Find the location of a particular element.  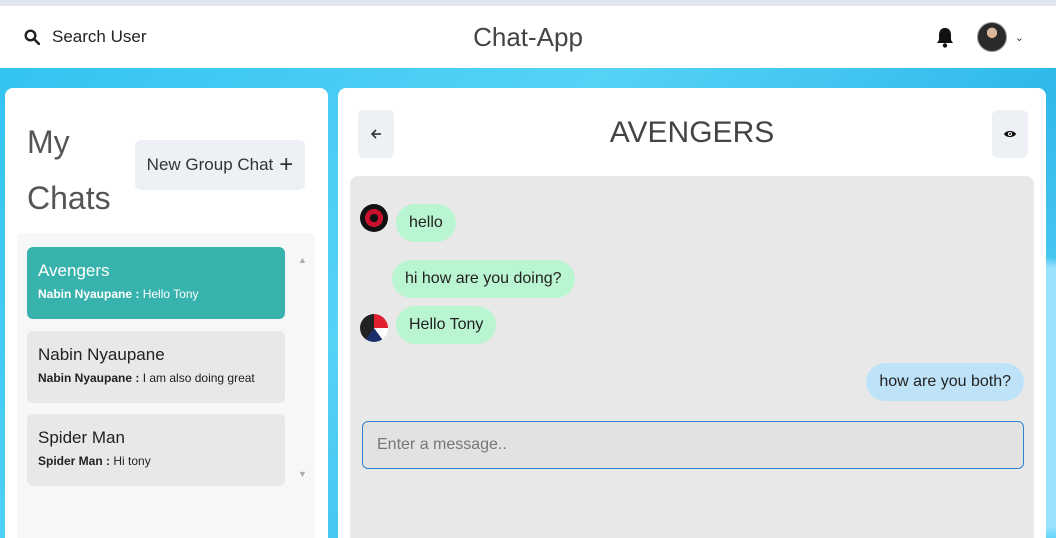

message-bubble: Hello Tony is located at coordinates (446, 325).